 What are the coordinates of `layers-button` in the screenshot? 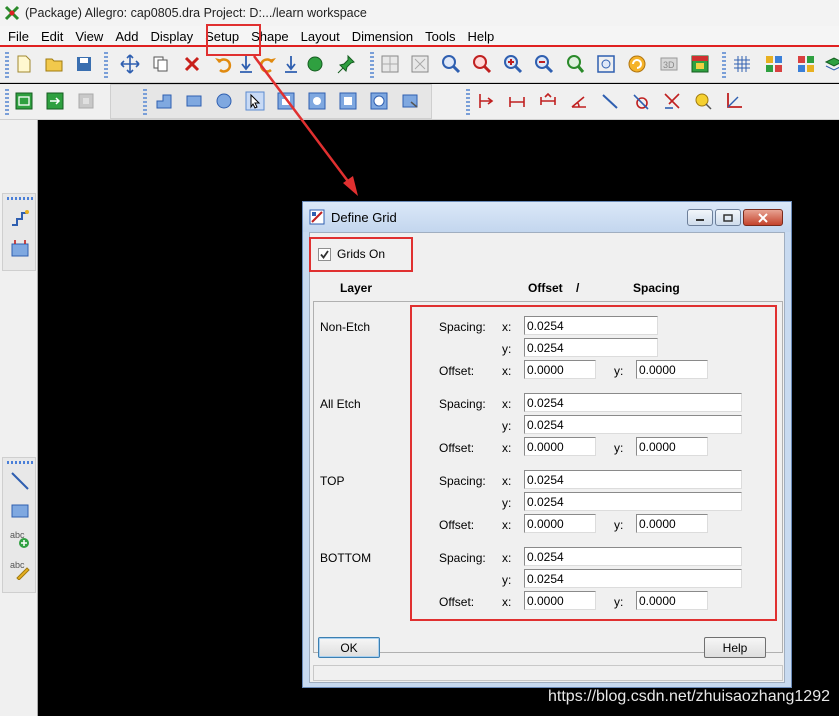 It's located at (806, 64).